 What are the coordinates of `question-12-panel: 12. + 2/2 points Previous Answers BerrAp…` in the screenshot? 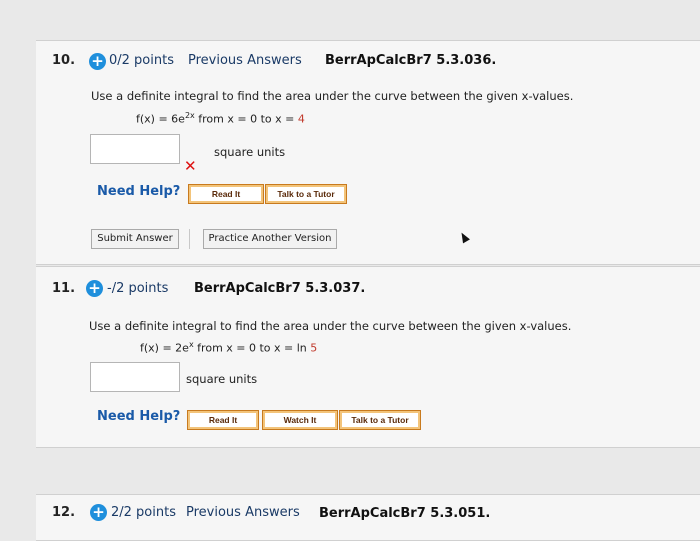 It's located at (368, 517).